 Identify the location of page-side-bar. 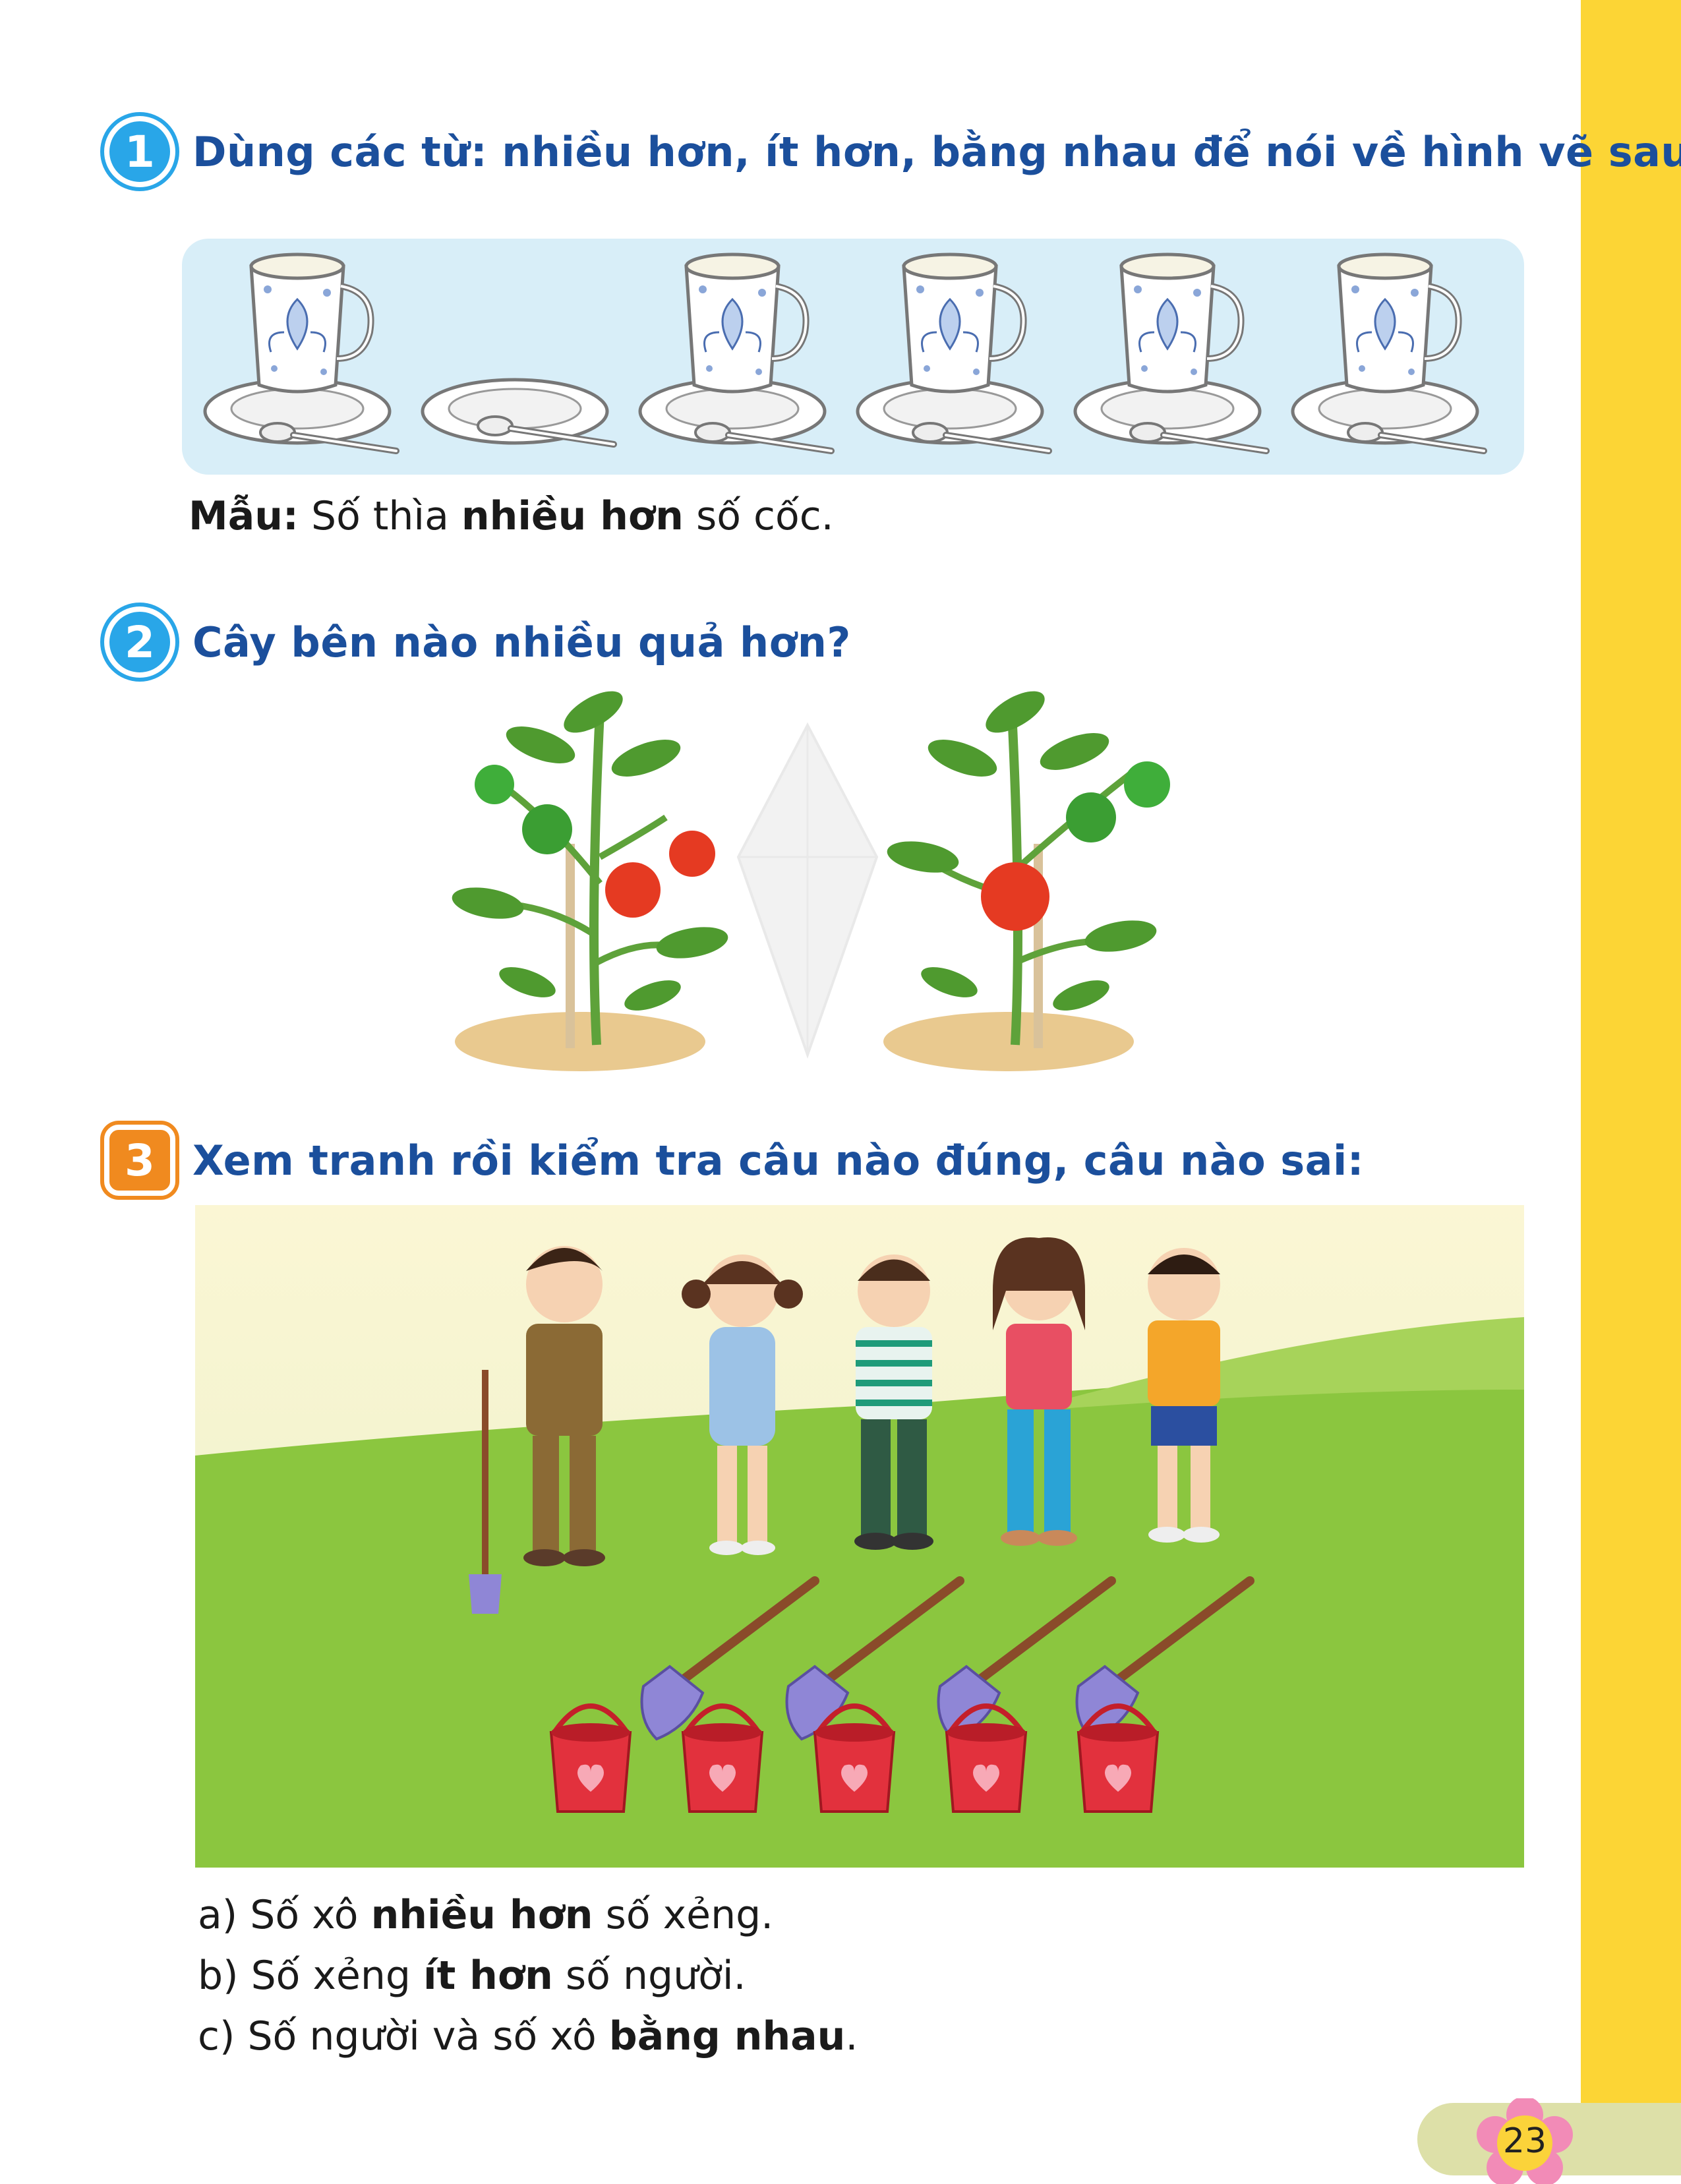
(1631, 1087).